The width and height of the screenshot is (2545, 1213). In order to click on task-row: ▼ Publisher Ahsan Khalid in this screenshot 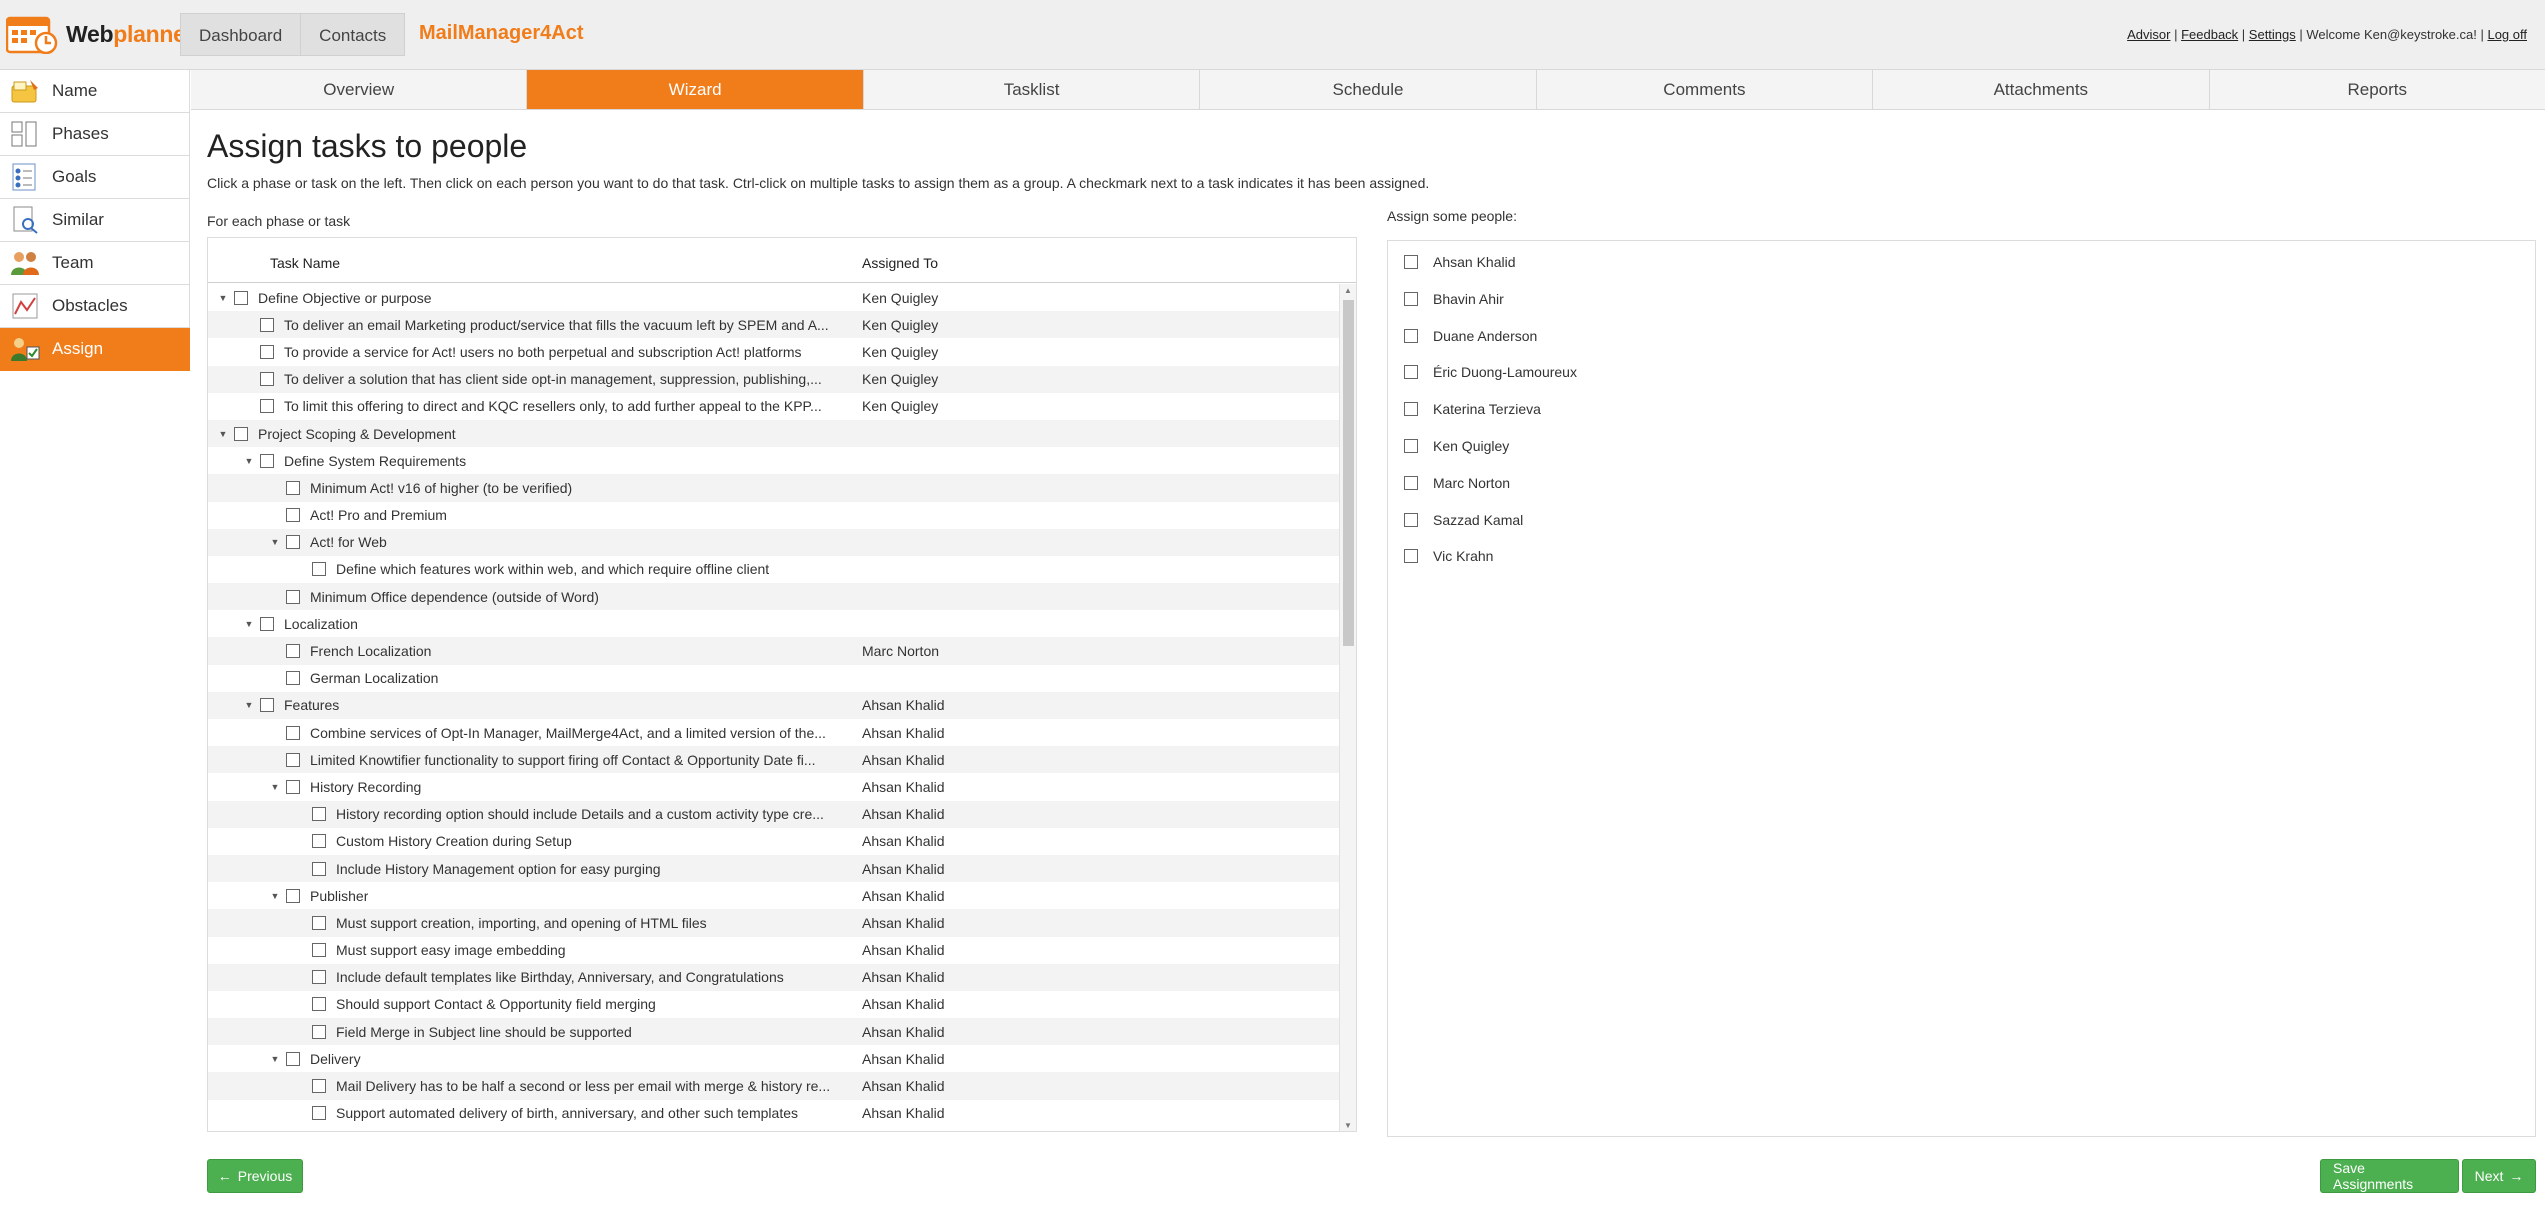, I will do `click(774, 895)`.